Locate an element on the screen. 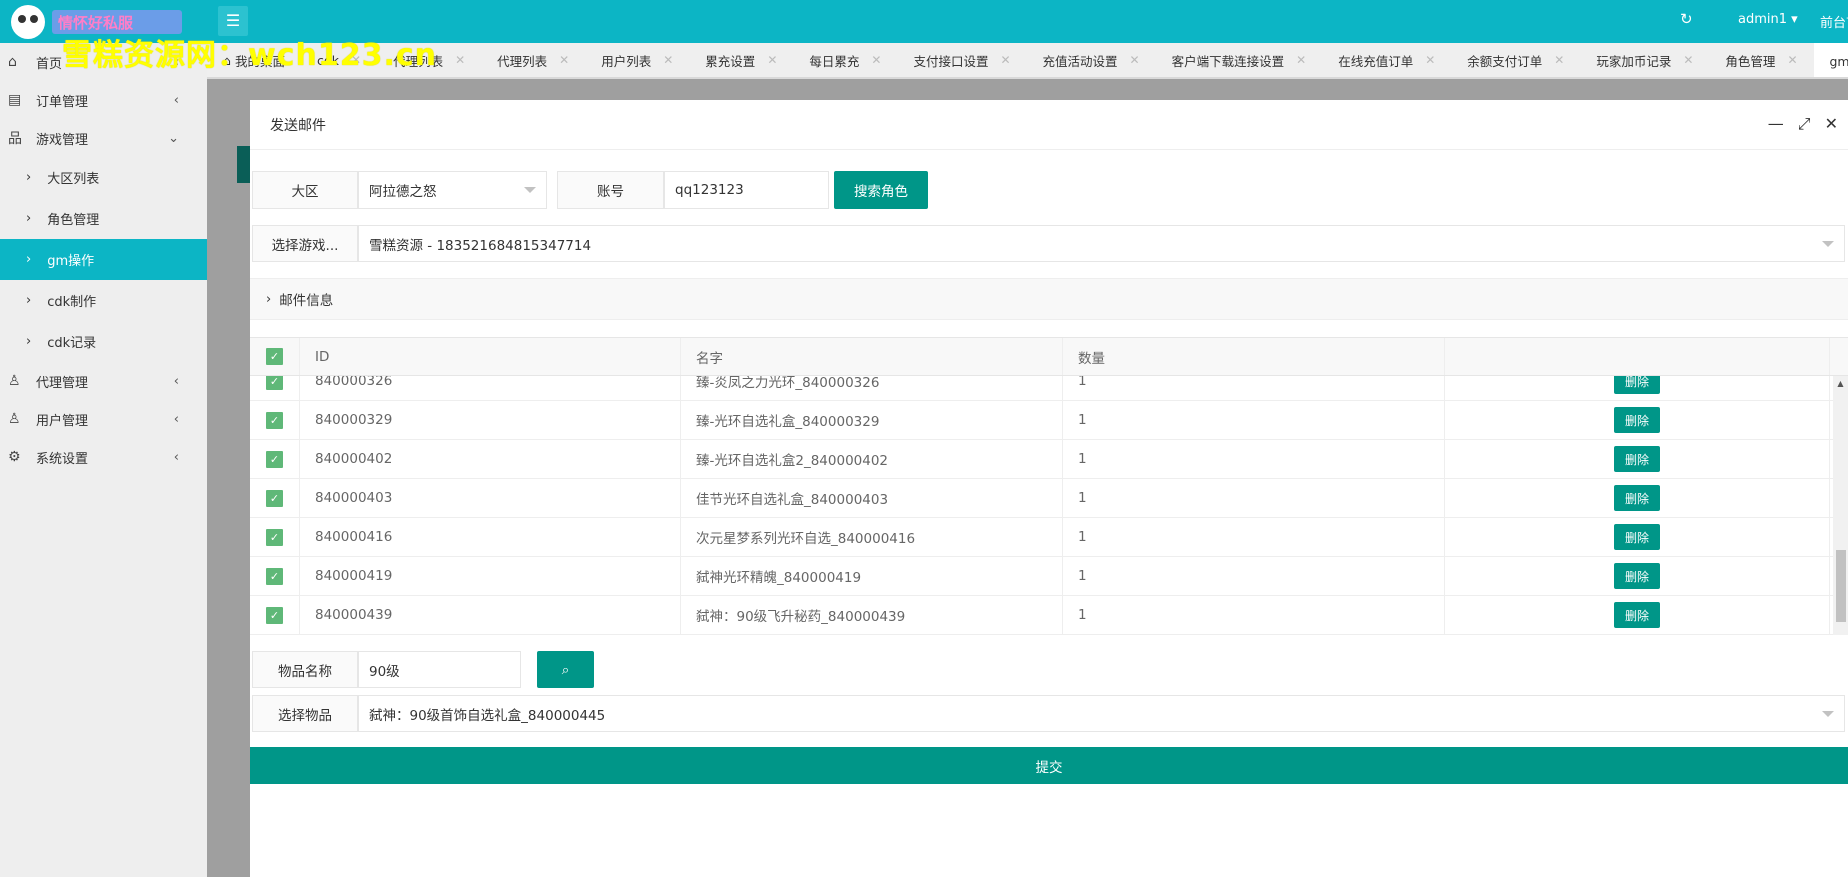 The height and width of the screenshot is (877, 1848). tab-item: 代理列表 ✕ is located at coordinates (533, 60).